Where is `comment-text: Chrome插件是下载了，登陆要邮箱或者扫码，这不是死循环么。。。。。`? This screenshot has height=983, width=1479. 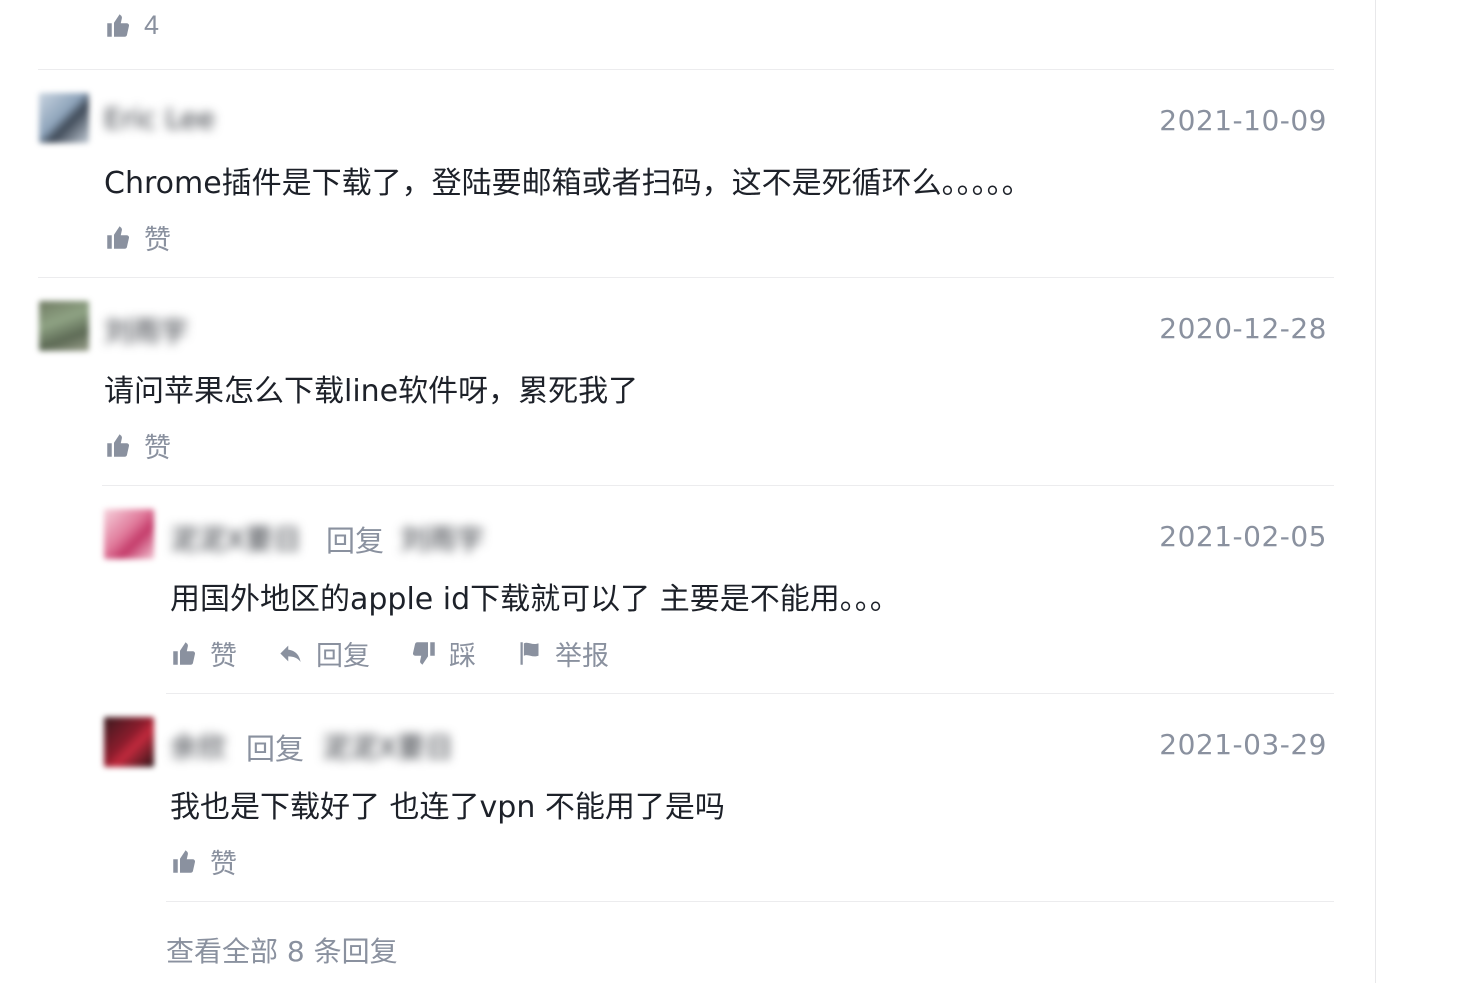
comment-text: Chrome插件是下载了，登陆要邮箱或者扫码，这不是死循环么。。。。。 is located at coordinates (568, 183).